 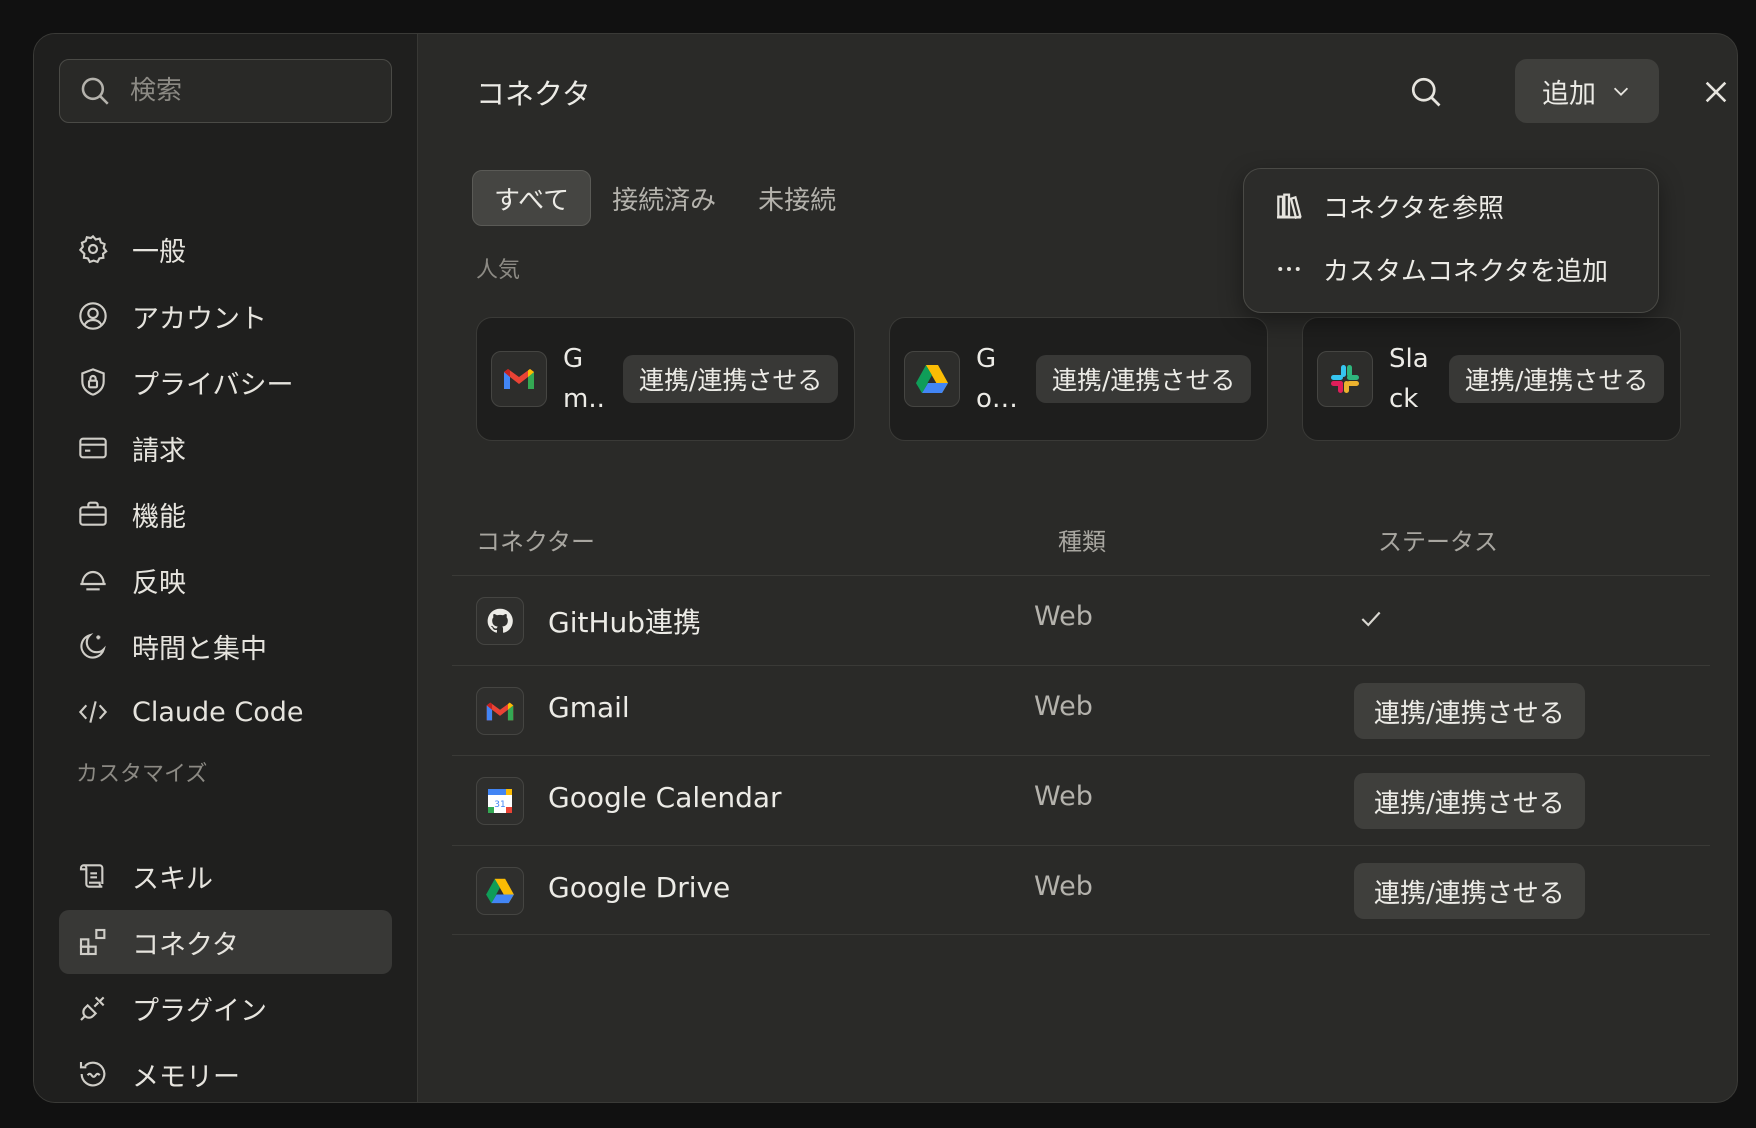 I want to click on page-title: コネクタ, so click(x=533, y=94).